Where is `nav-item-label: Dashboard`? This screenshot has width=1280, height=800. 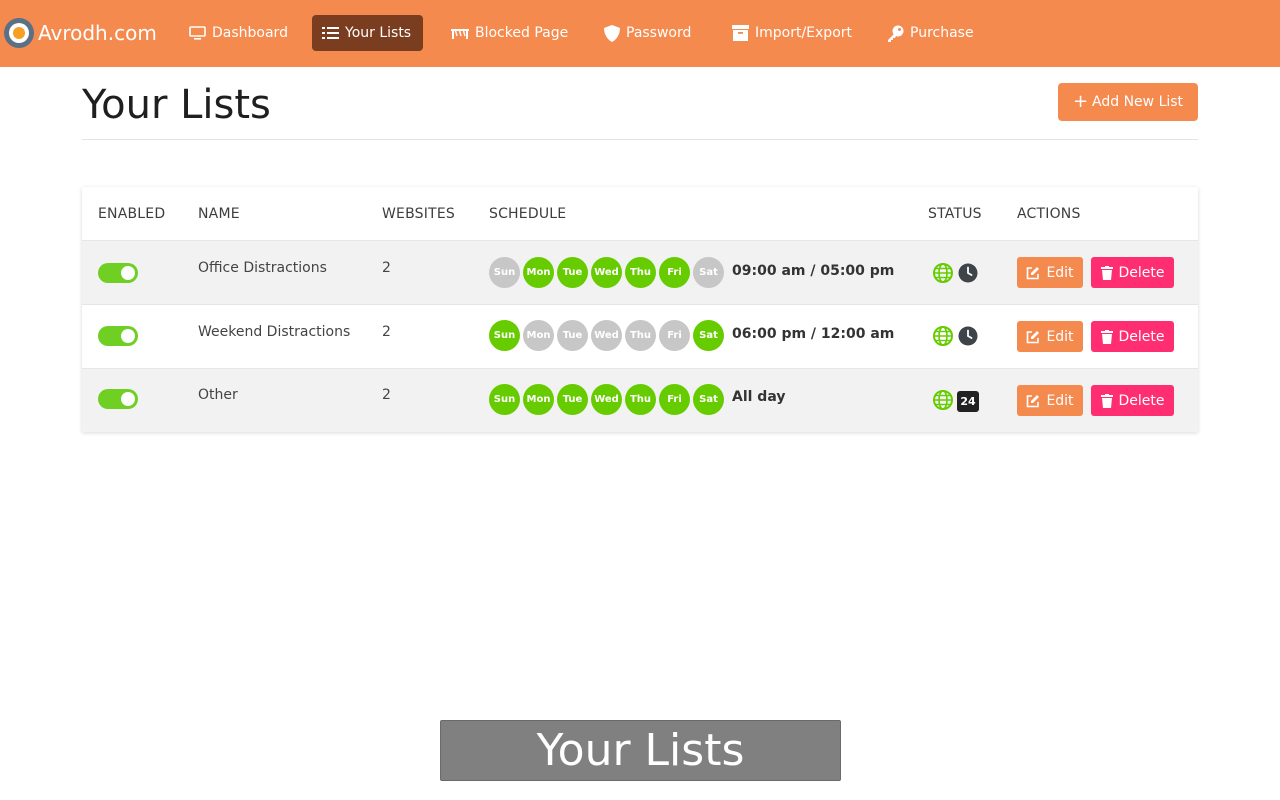 nav-item-label: Dashboard is located at coordinates (250, 33).